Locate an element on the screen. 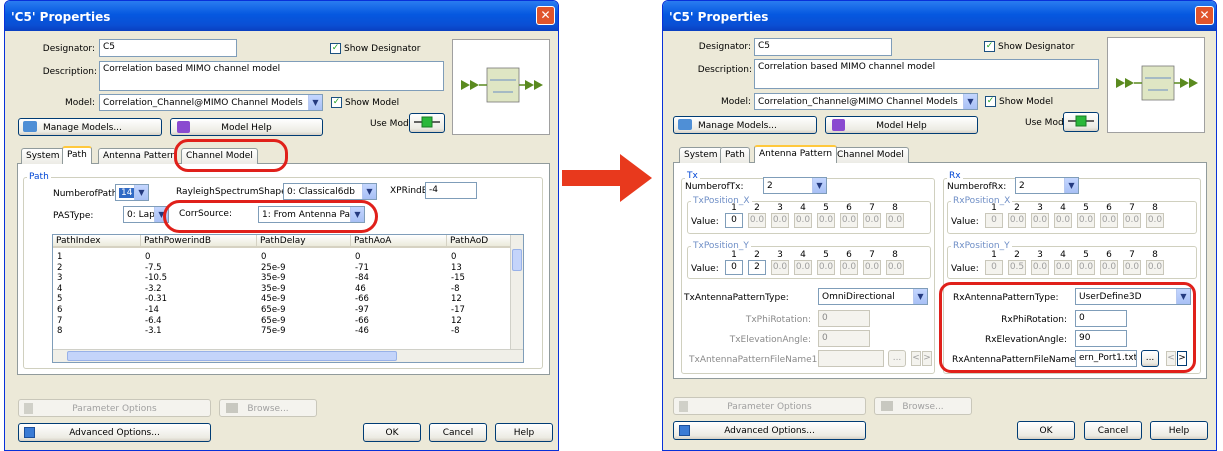  right-tab-channel-model: Channel Model is located at coordinates (870, 155).